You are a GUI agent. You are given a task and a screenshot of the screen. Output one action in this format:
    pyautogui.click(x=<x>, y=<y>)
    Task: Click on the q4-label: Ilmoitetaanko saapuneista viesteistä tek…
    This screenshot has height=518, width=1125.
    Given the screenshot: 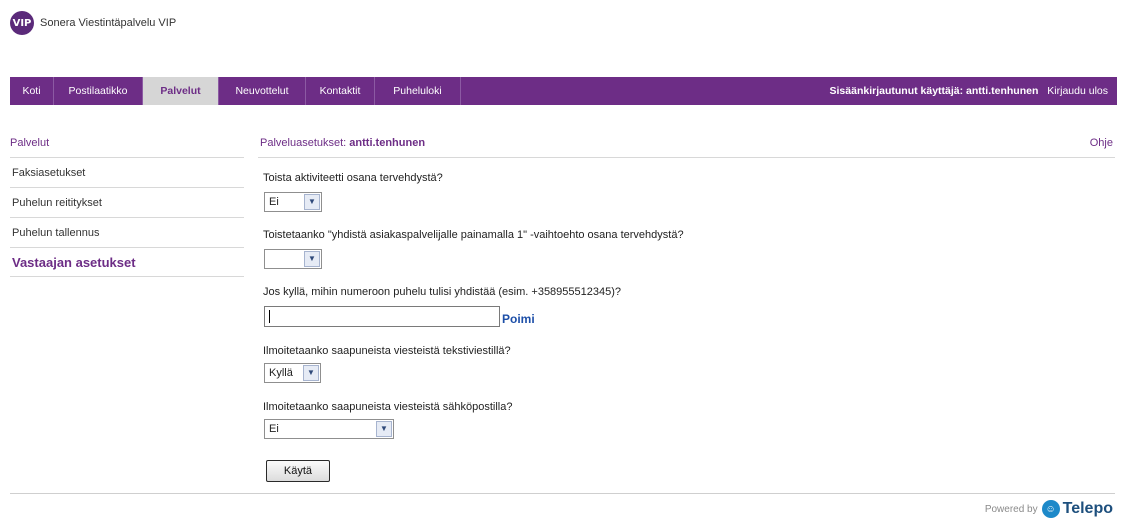 What is the action you would take?
    pyautogui.click(x=387, y=351)
    